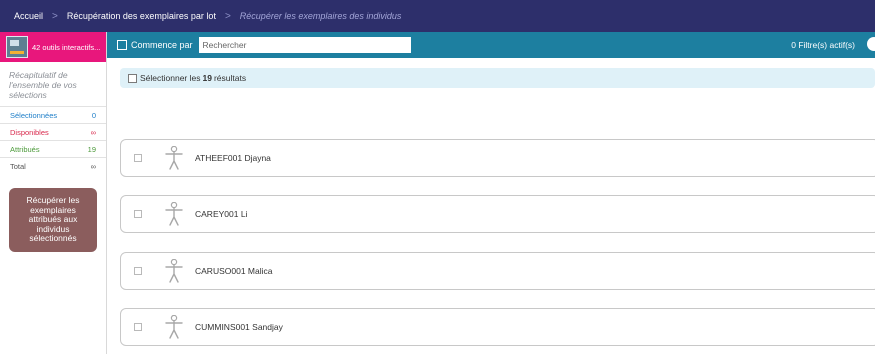 This screenshot has width=875, height=354. I want to click on active-filters-count: 0 Filtre(s) actif(s), so click(833, 45).